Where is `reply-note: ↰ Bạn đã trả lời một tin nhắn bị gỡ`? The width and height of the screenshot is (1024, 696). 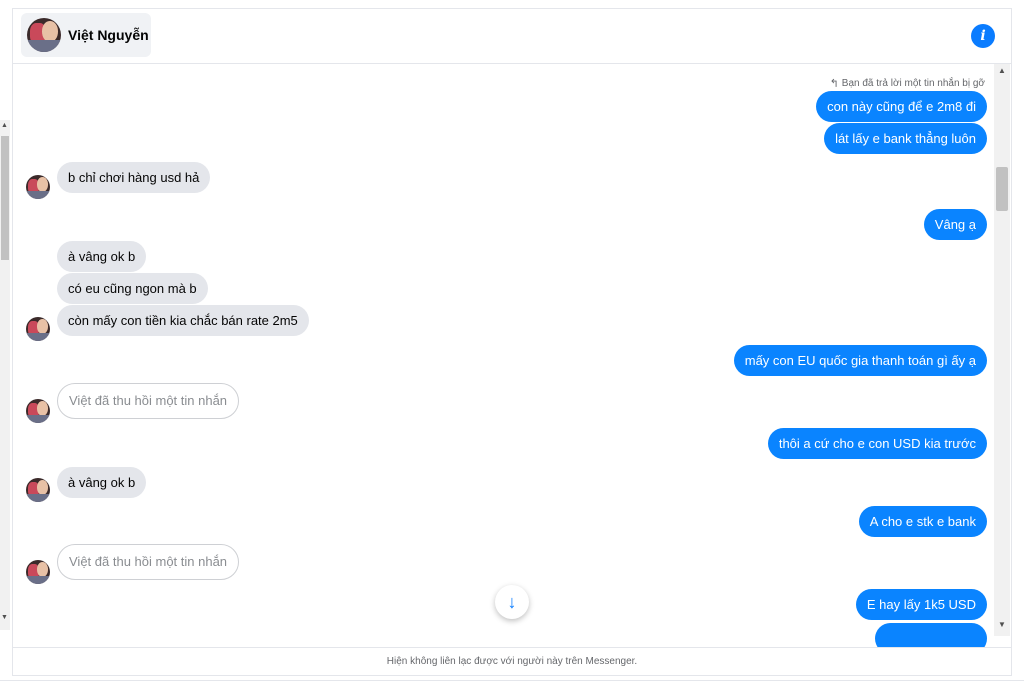 reply-note: ↰ Bạn đã trả lời một tin nhắn bị gỡ is located at coordinates (907, 83).